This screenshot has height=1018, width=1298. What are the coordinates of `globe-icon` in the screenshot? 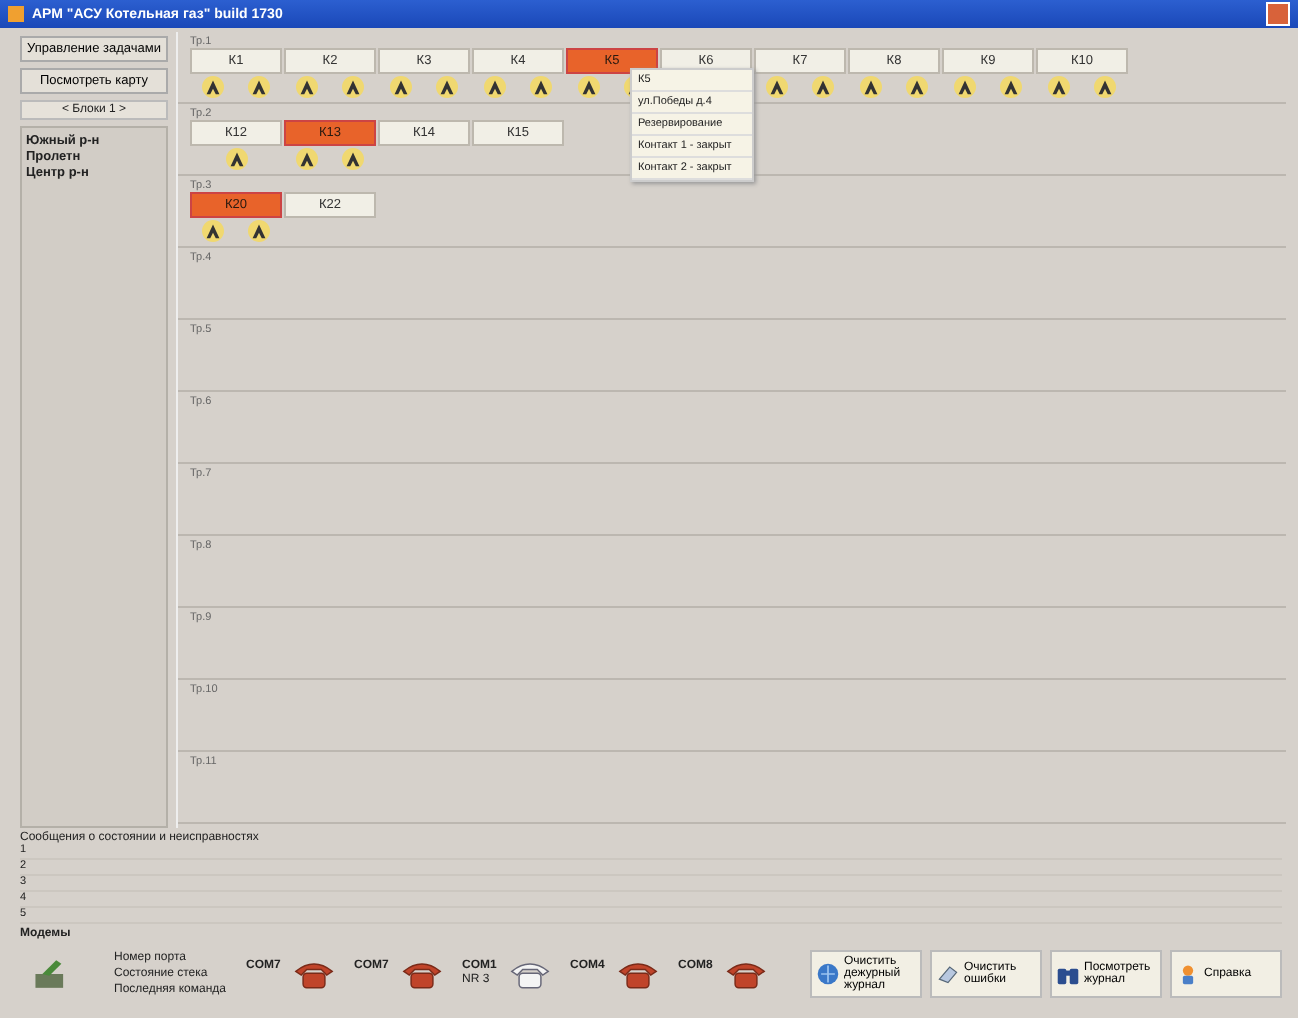 It's located at (828, 974).